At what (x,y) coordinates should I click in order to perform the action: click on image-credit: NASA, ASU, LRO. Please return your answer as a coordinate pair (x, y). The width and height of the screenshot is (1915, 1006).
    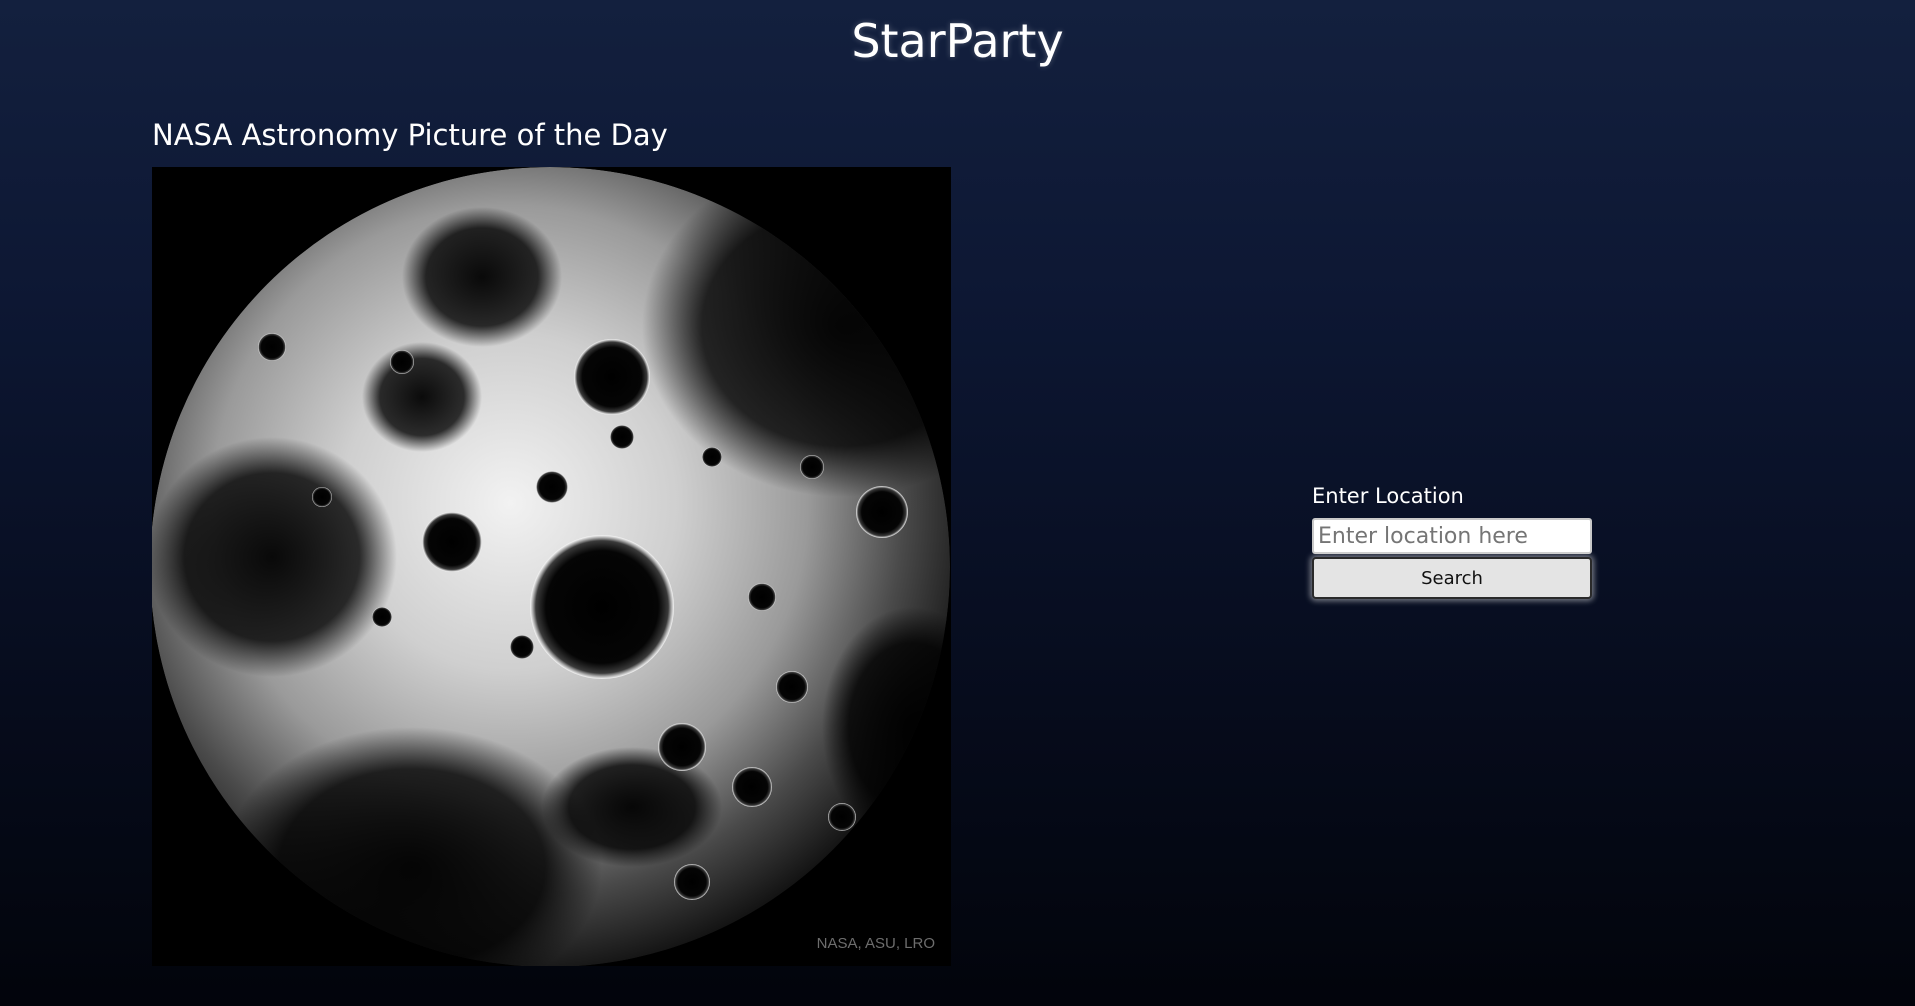
    Looking at the image, I should click on (875, 943).